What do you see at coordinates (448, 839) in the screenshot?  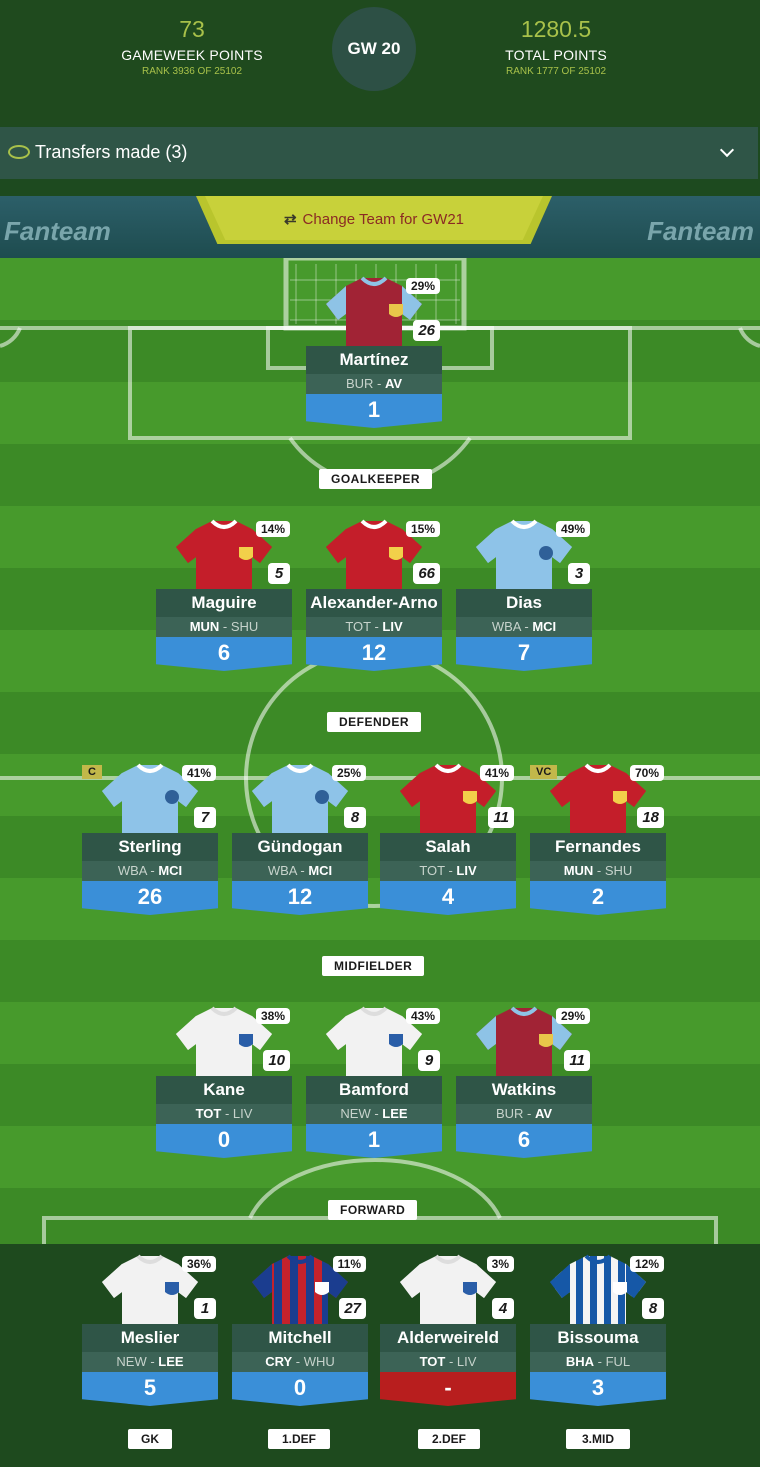 I see `player-card-salah: 41% 11 Salah TOT - LIV 4` at bounding box center [448, 839].